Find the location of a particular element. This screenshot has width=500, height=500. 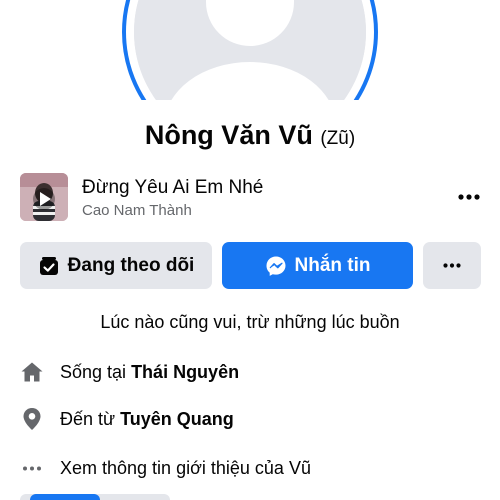

following-button: Đang theo dõi is located at coordinates (116, 265).